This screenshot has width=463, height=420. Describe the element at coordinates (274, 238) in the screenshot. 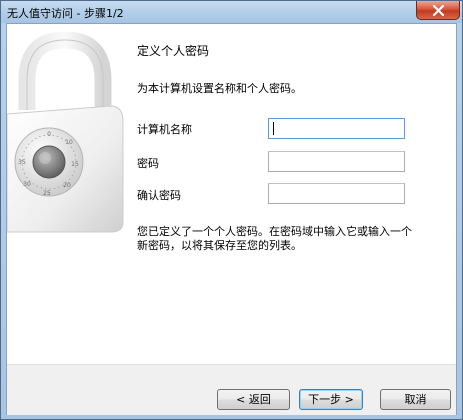

I see `info-note: 您已定义了一个个人密码。在密码域中输入它或输入一个新密码，以将其保存至您的列表。` at that location.